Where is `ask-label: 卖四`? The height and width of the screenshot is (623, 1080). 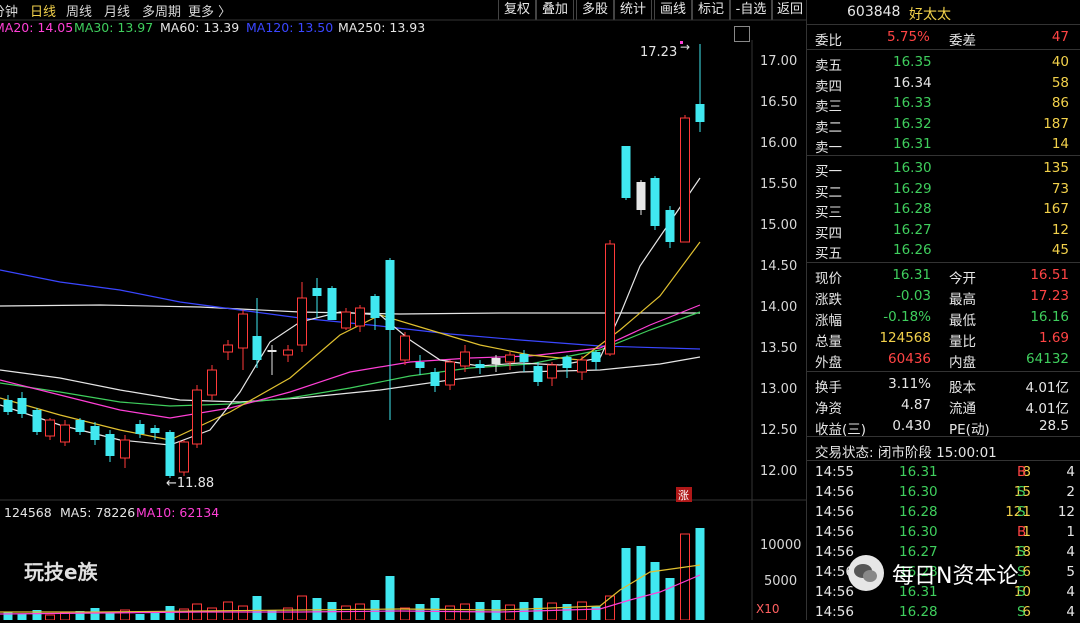
ask-label: 卖四 is located at coordinates (828, 86).